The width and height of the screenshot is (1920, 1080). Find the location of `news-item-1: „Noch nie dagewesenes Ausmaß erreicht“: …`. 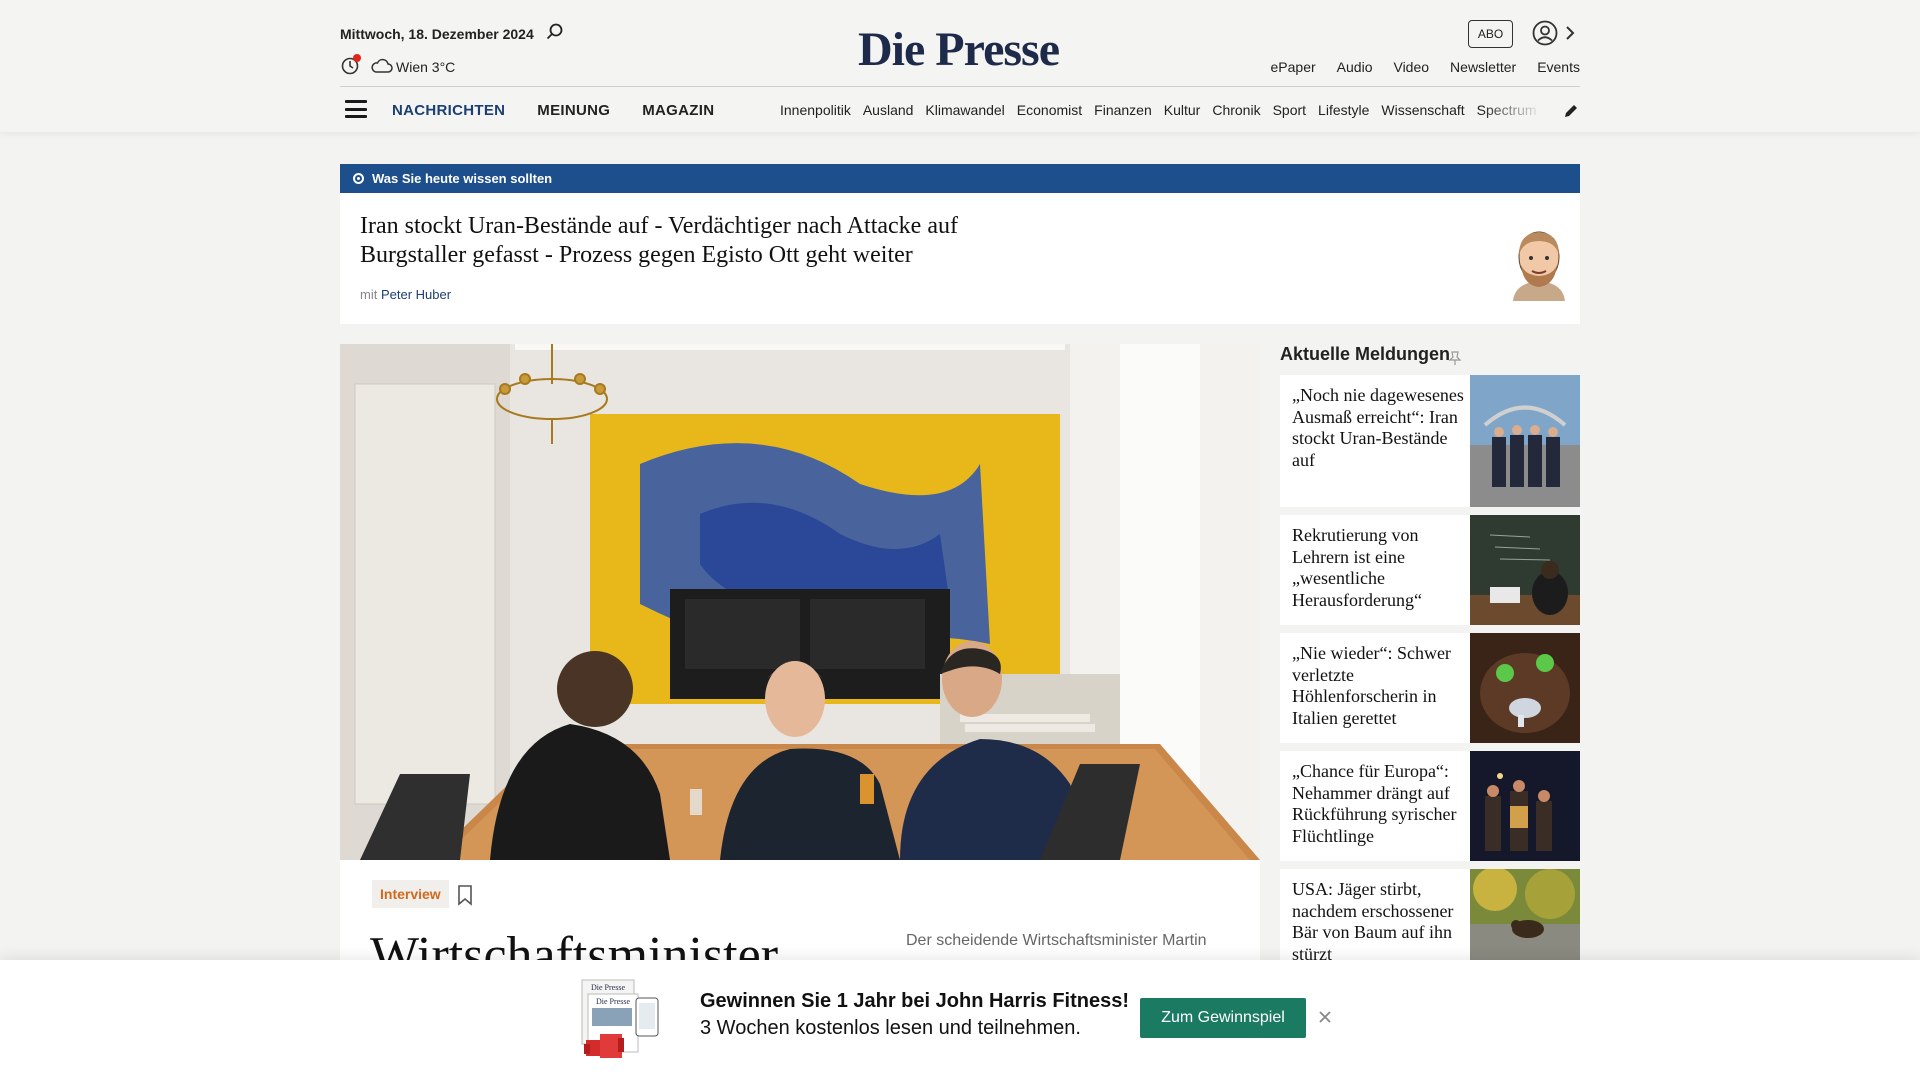

news-item-1: „Noch nie dagewesenes Ausmaß erreicht“: … is located at coordinates (1430, 441).